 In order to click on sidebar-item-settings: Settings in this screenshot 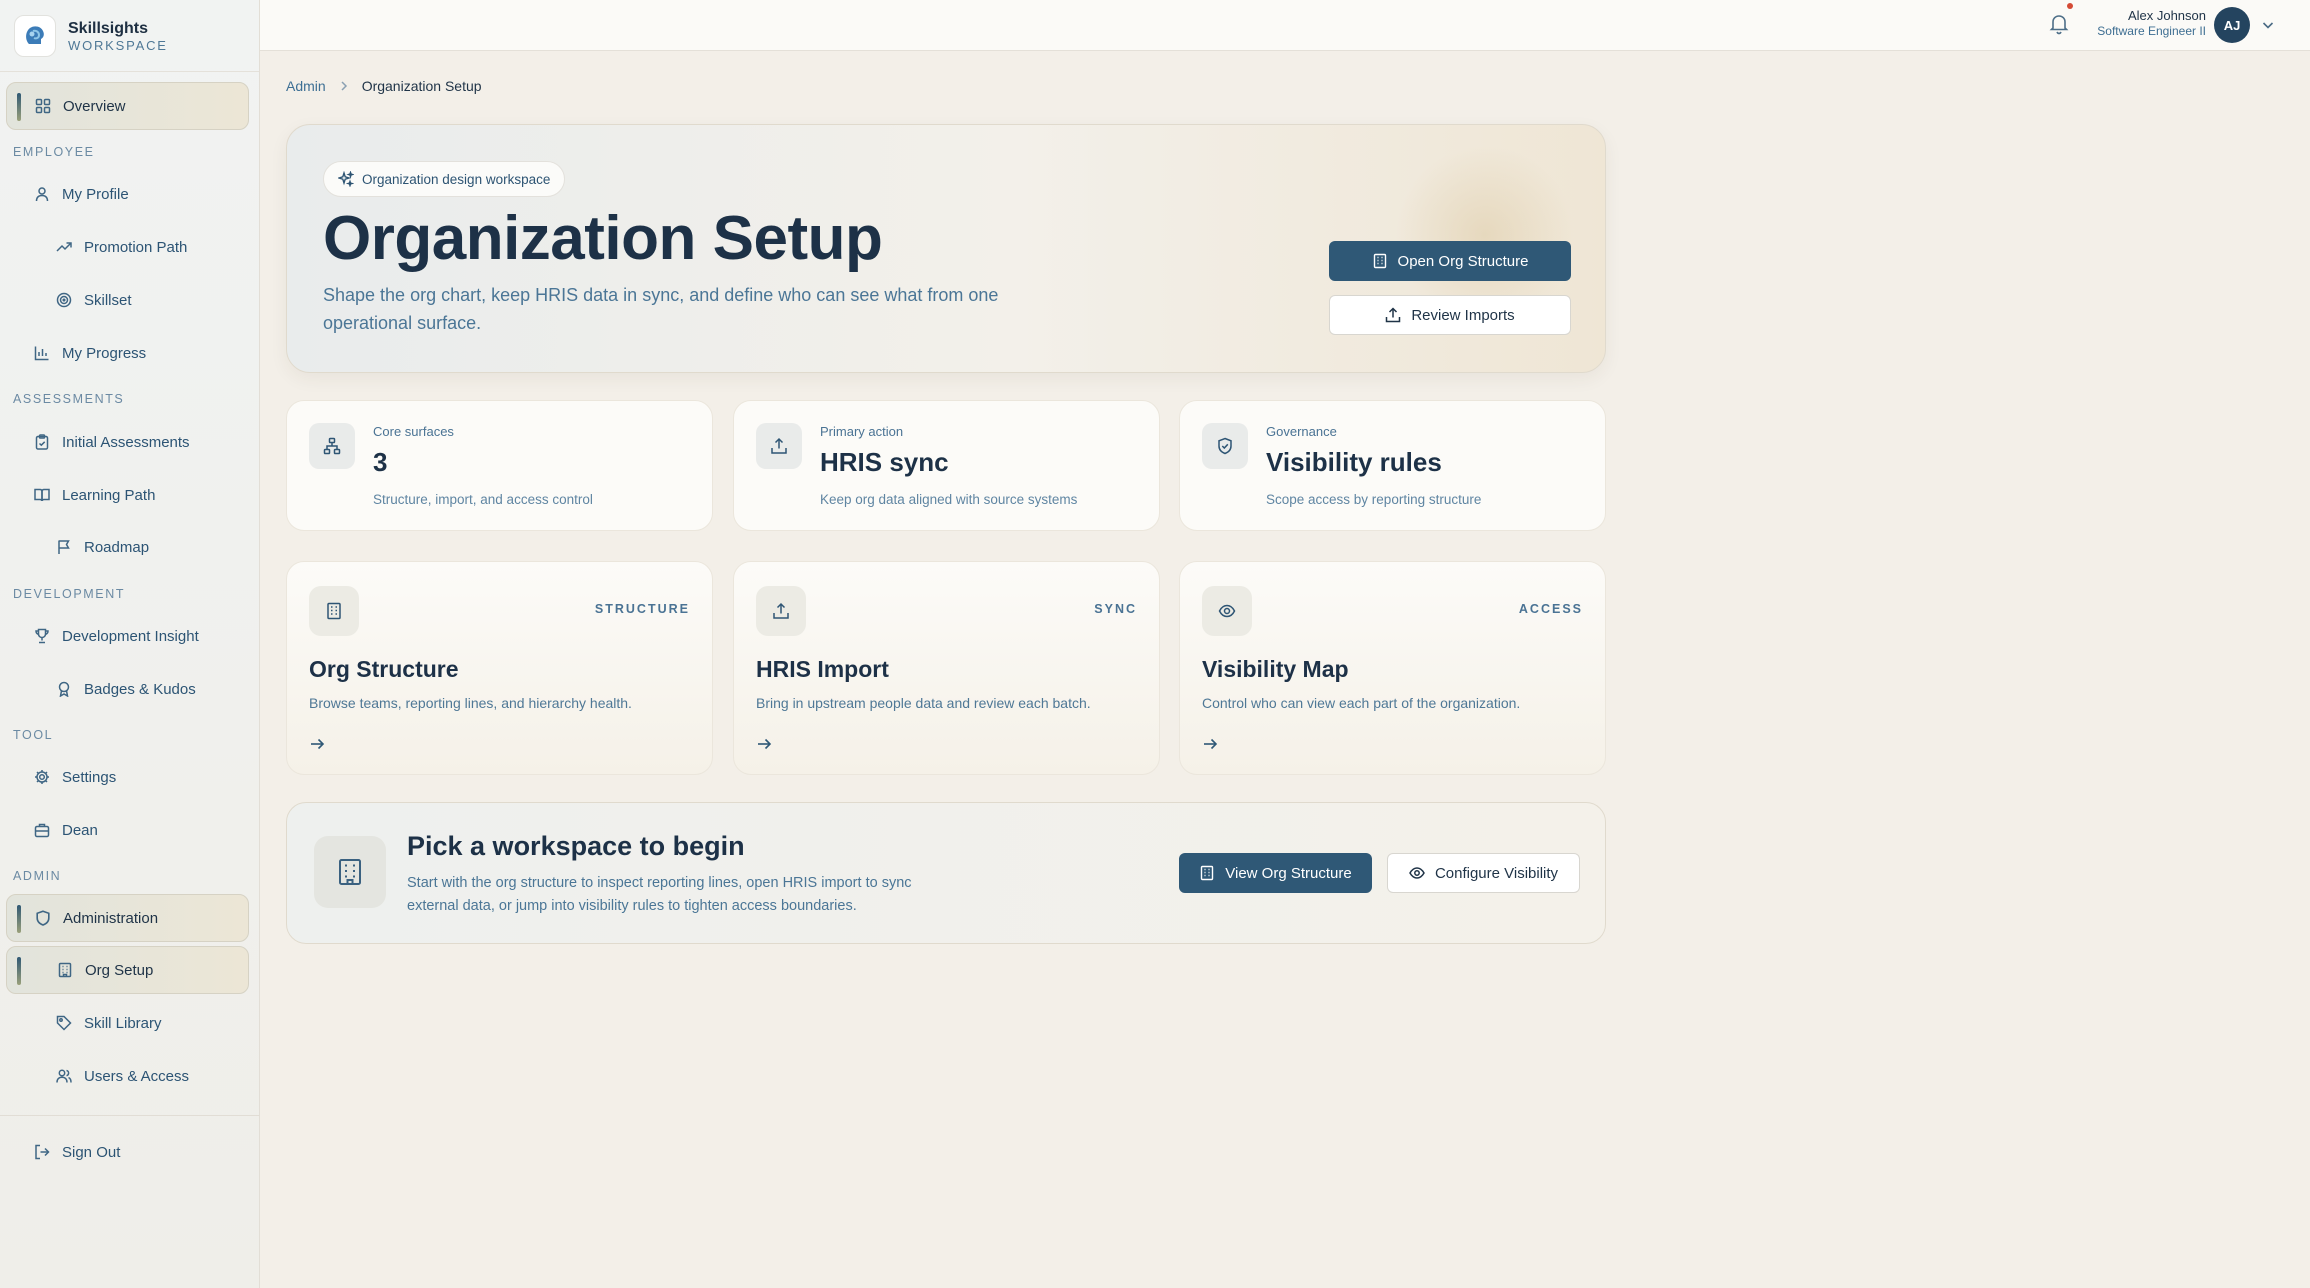, I will do `click(127, 777)`.